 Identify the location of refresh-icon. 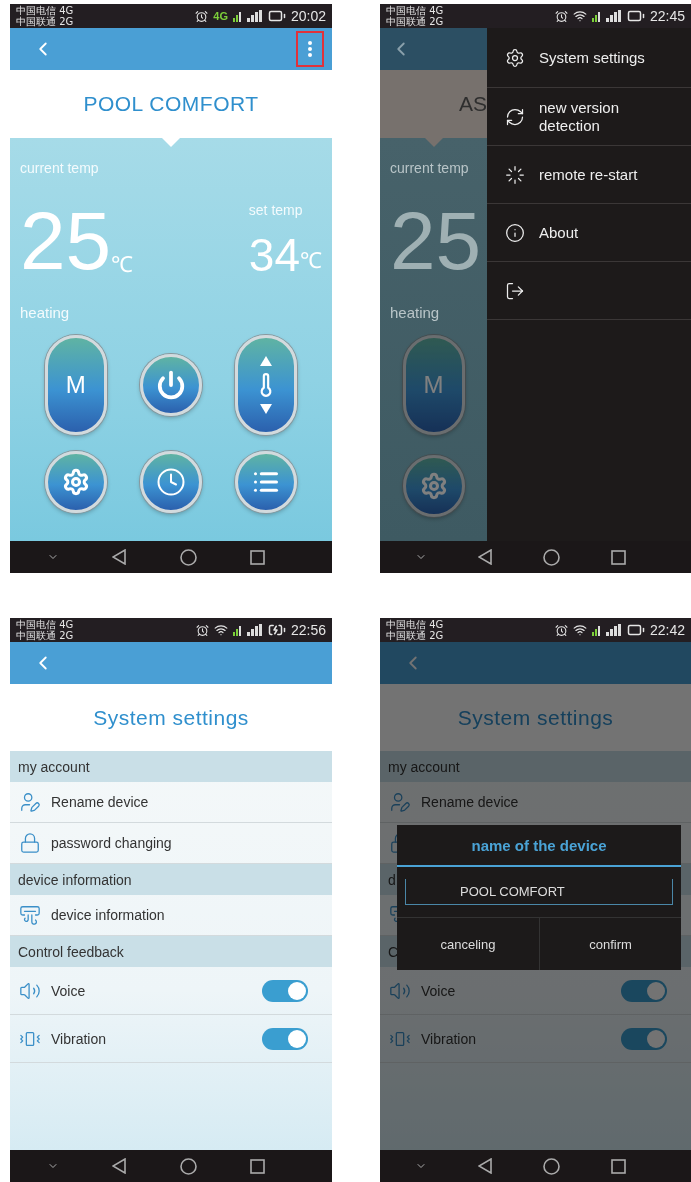
(515, 116).